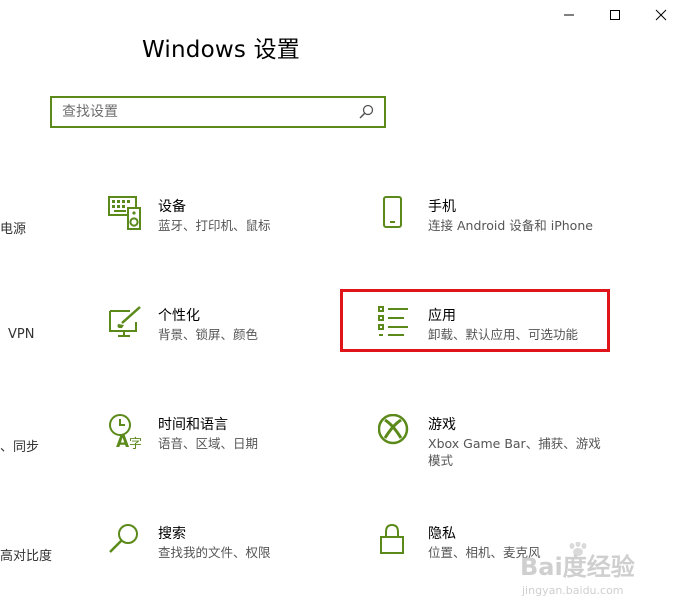 Image resolution: width=684 pixels, height=606 pixels. I want to click on tile-privacy-title: 隐私, so click(442, 534).